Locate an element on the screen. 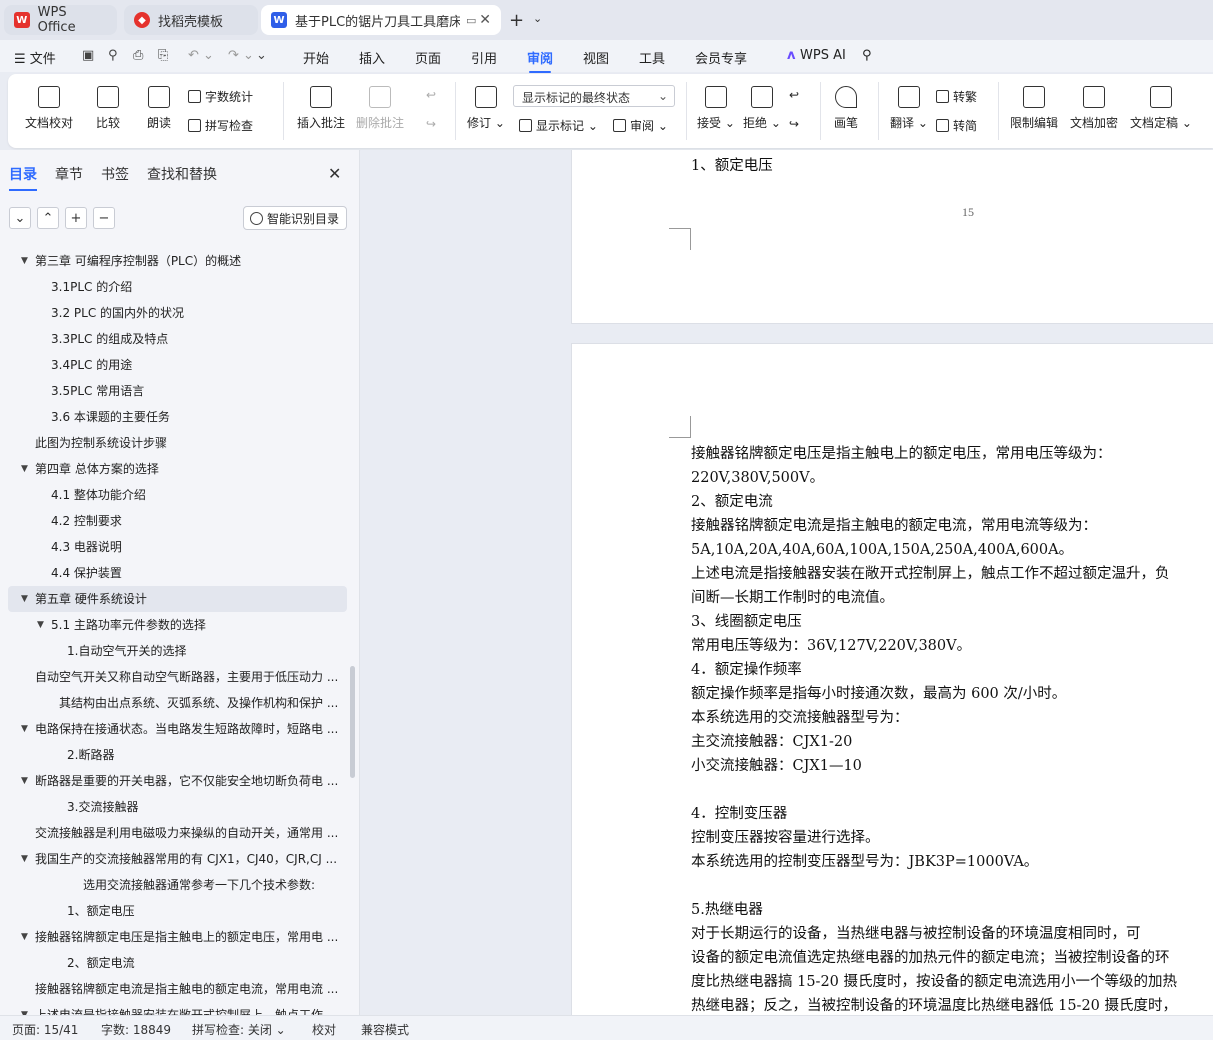 Image resolution: width=1213 pixels, height=1040 pixels. add-heading-icon: + is located at coordinates (76, 218).